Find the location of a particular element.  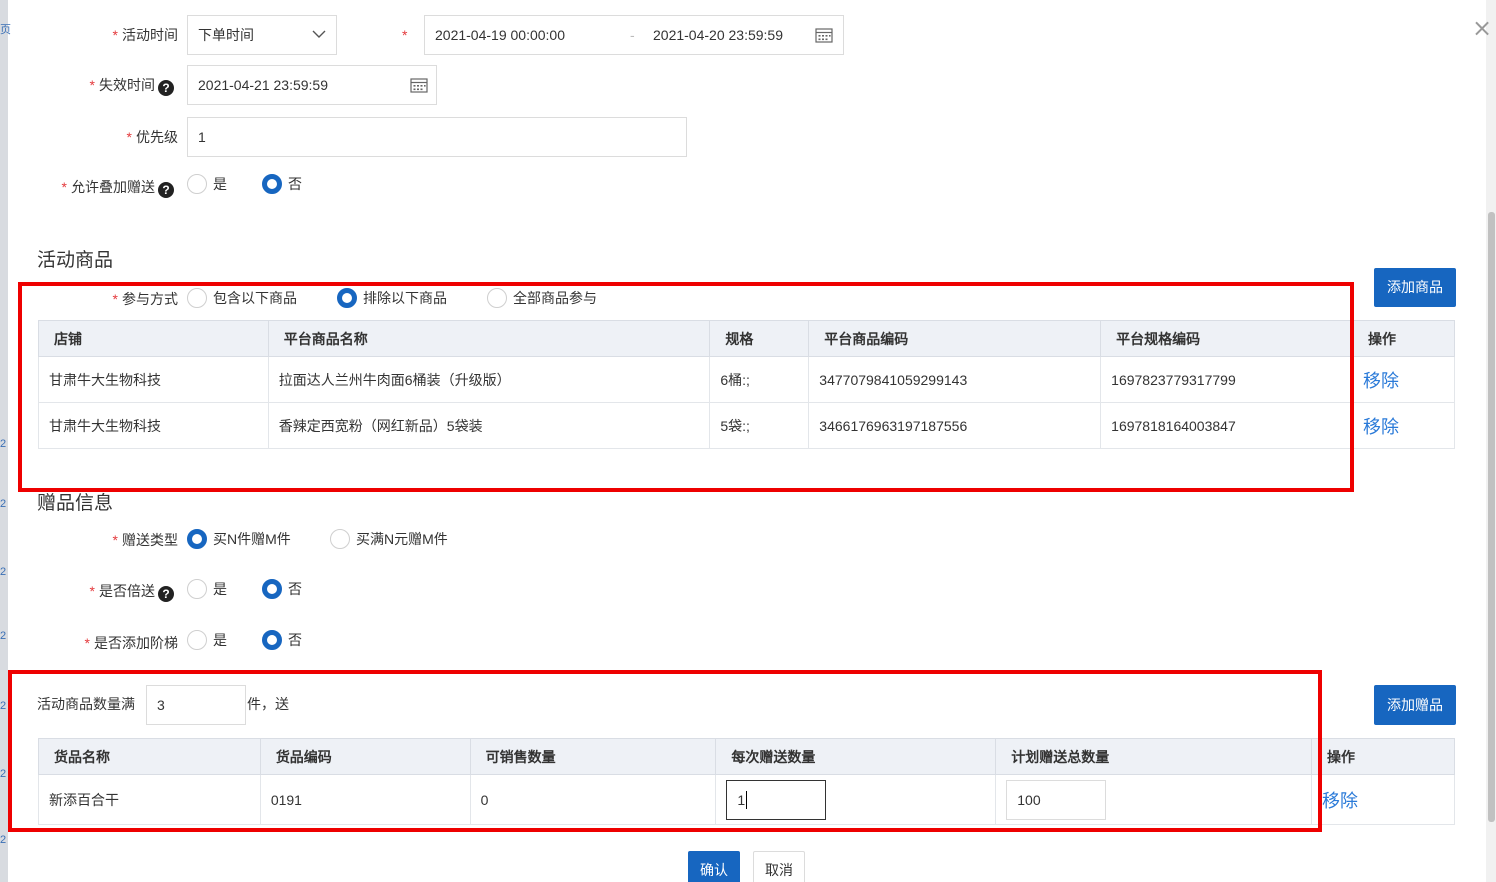

allow-stack-yes-radio: 是 is located at coordinates (207, 184).